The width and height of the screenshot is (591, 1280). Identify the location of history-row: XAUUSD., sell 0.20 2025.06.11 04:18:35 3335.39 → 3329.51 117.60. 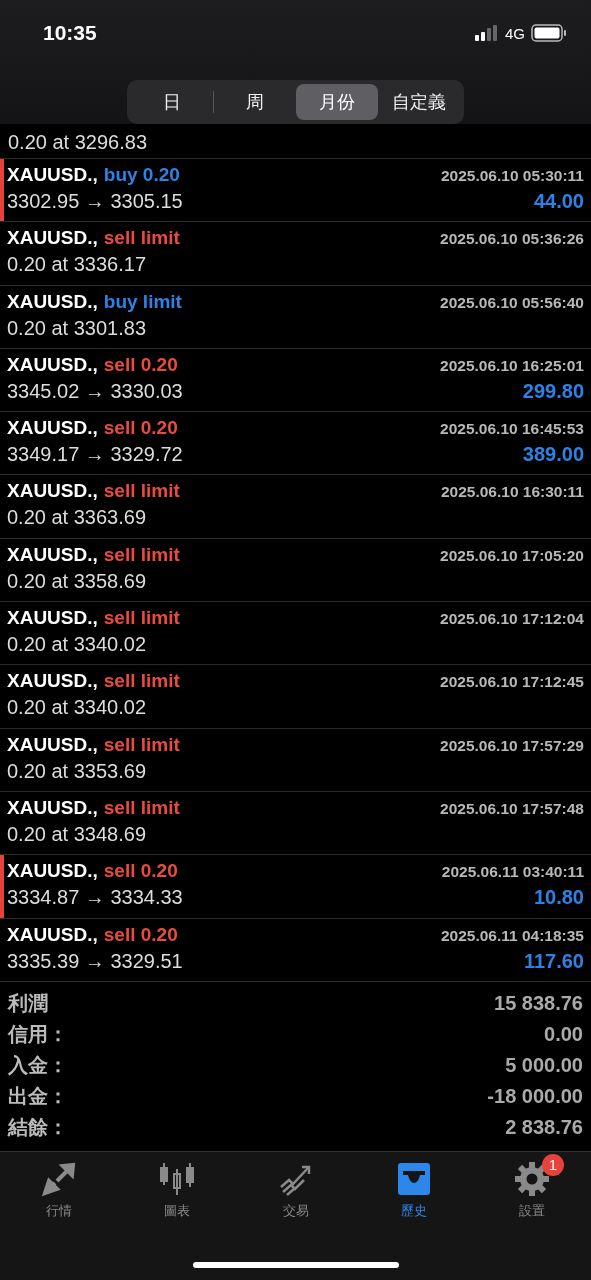
(295, 950).